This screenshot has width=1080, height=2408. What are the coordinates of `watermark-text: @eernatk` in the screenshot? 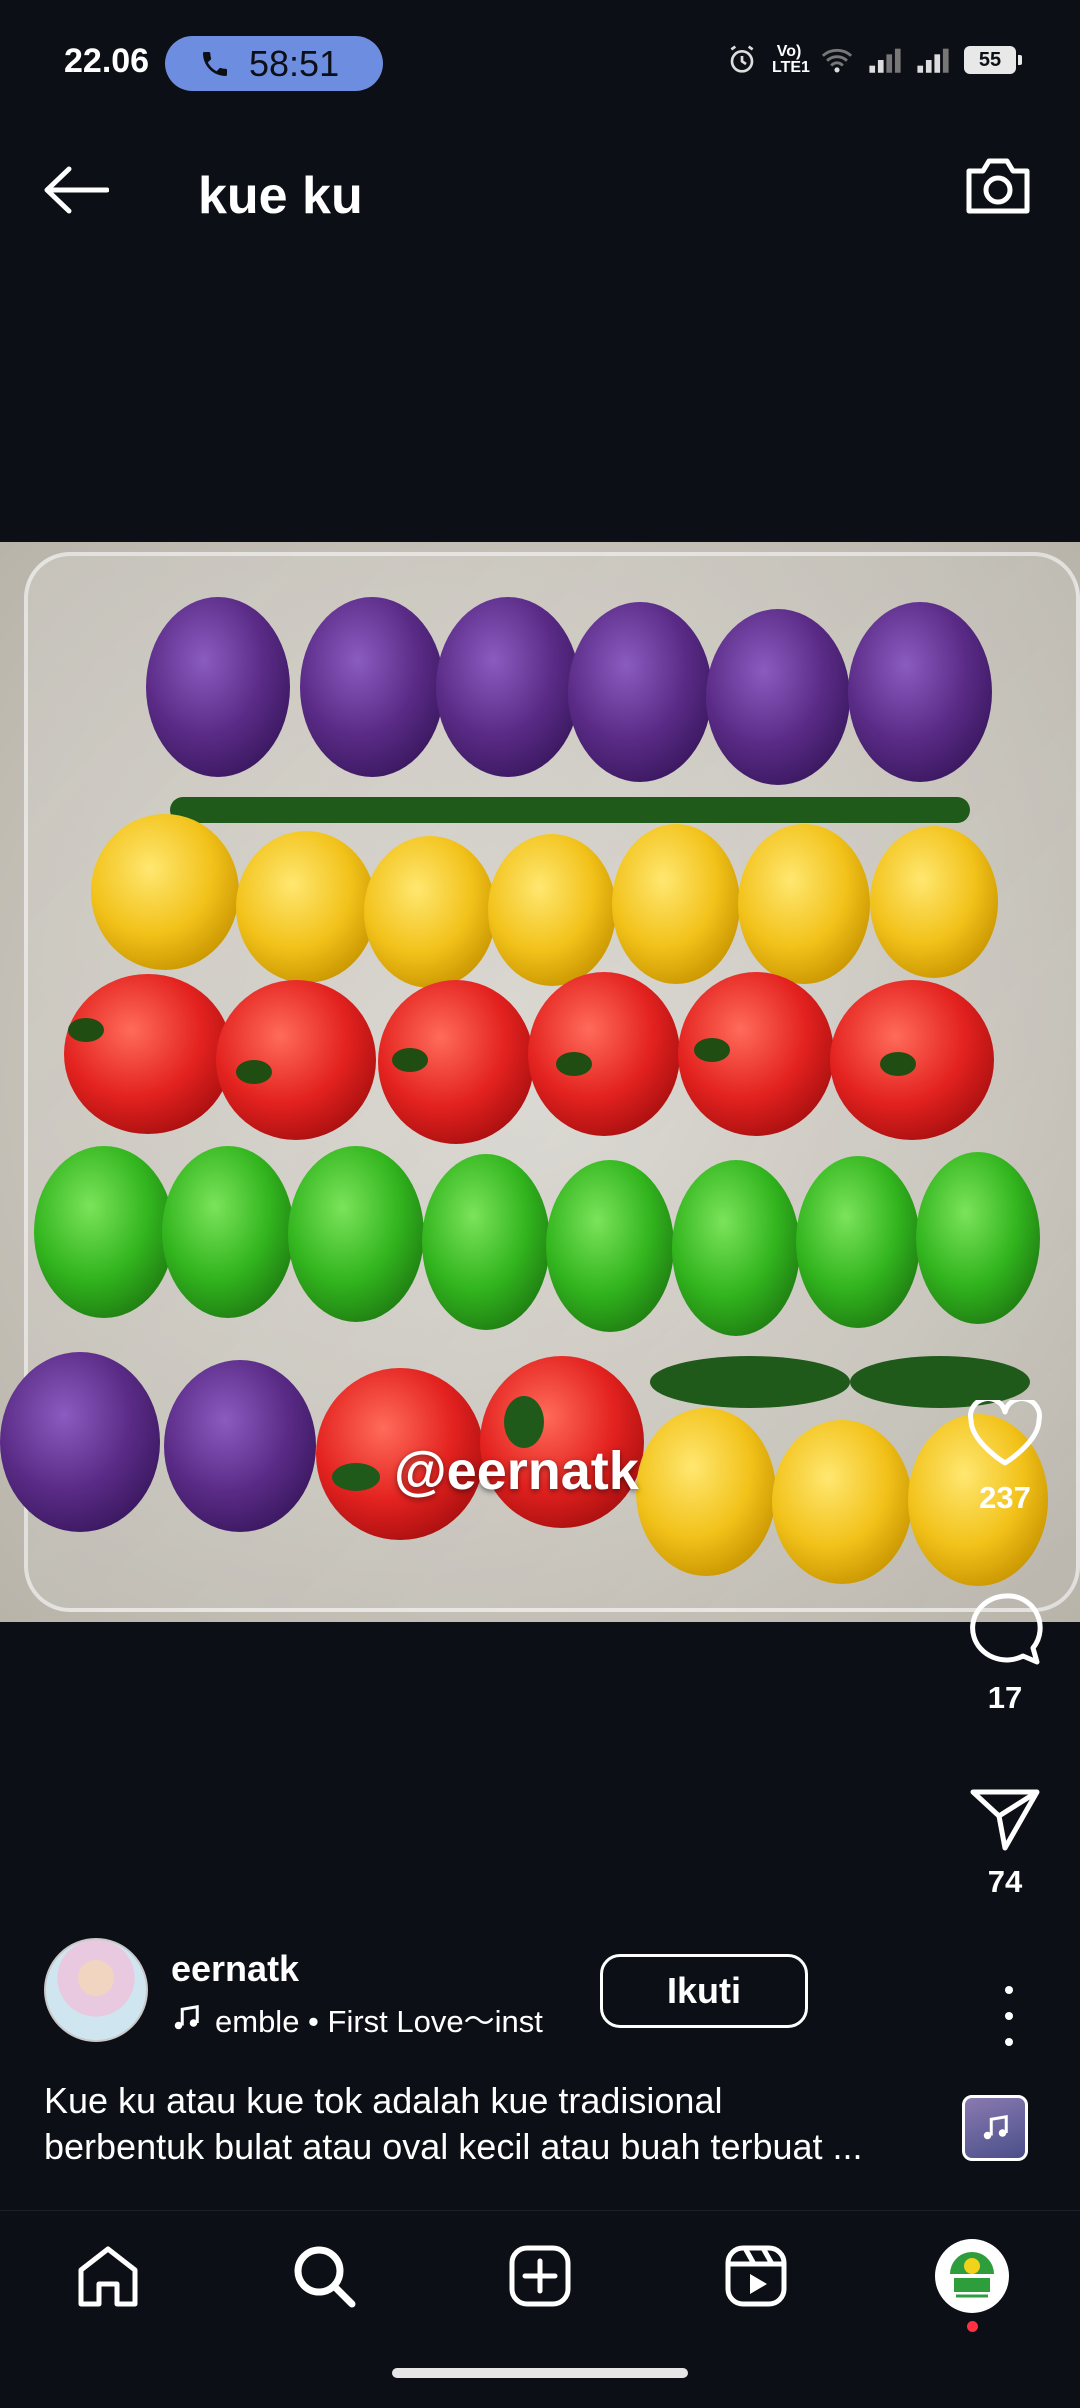 It's located at (516, 1471).